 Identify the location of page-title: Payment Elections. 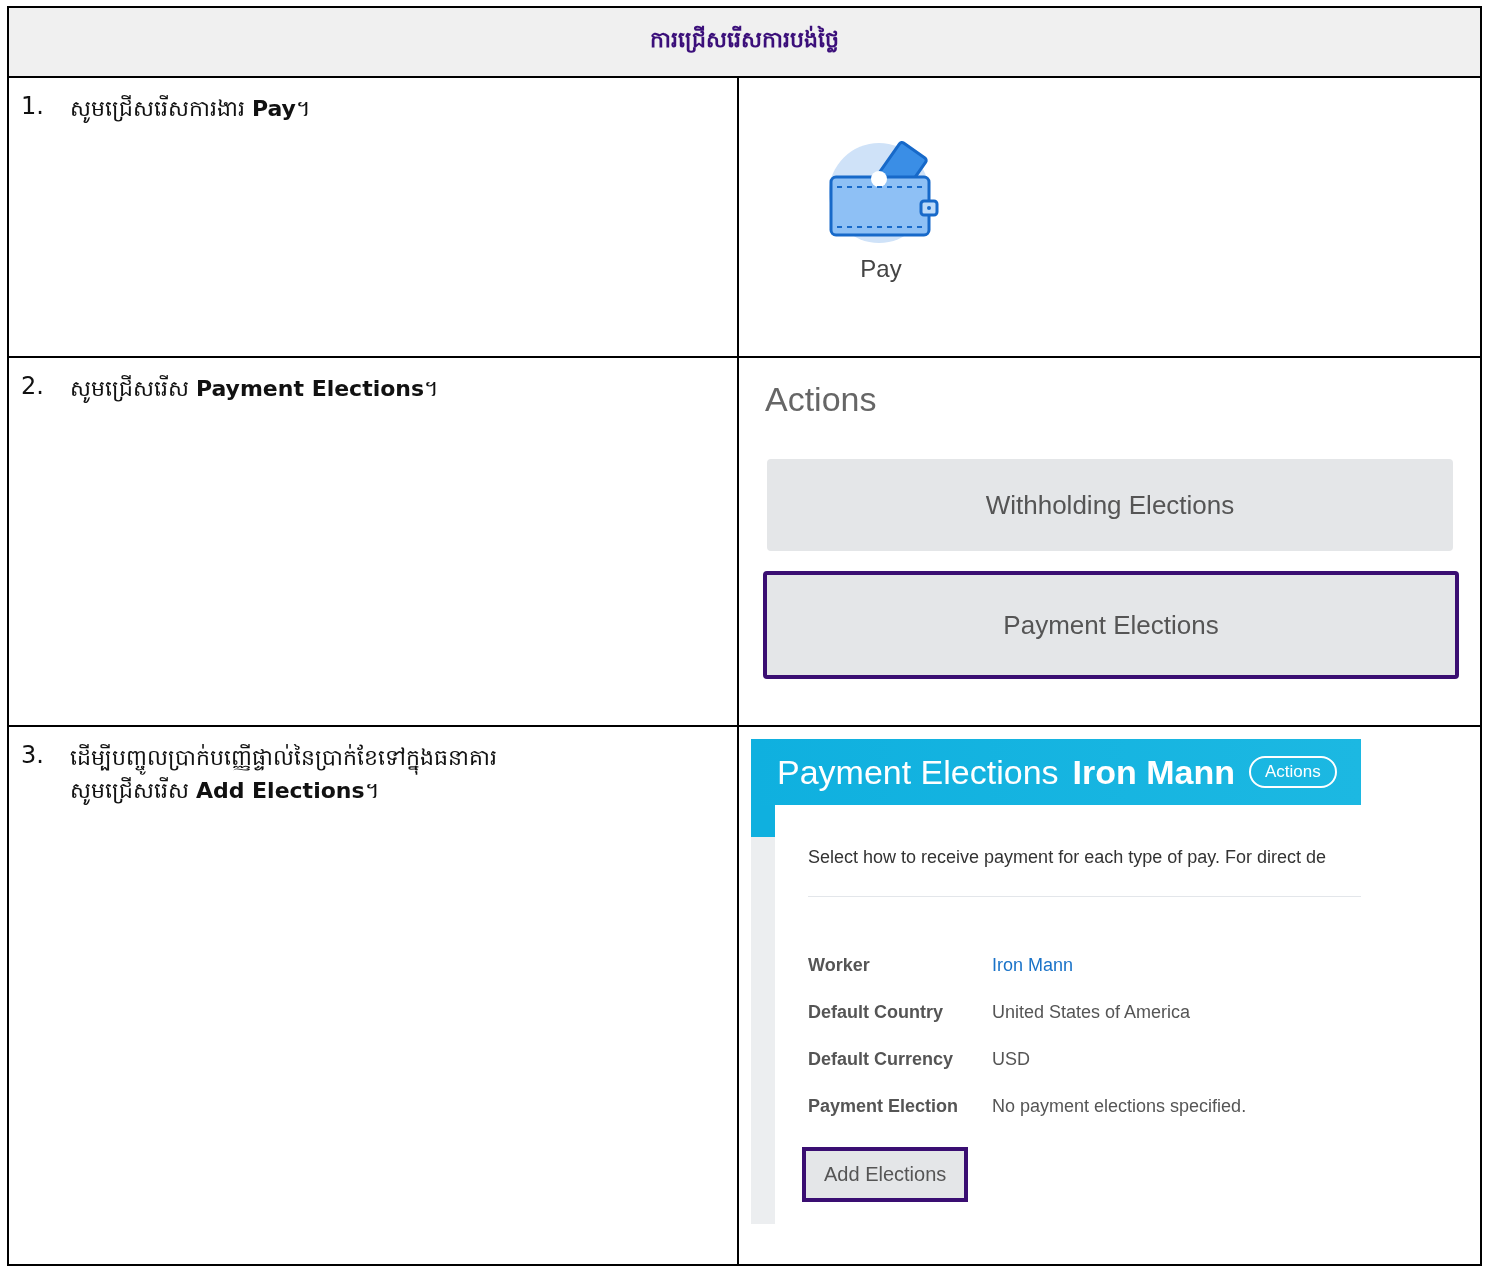
(918, 772).